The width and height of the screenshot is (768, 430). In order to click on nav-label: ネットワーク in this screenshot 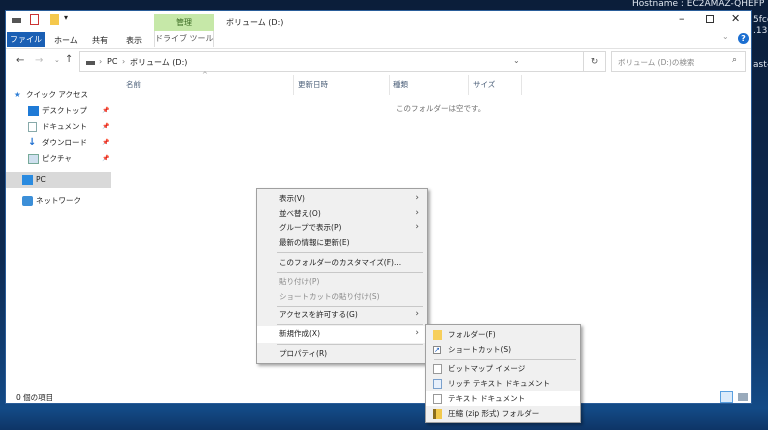, I will do `click(58, 200)`.